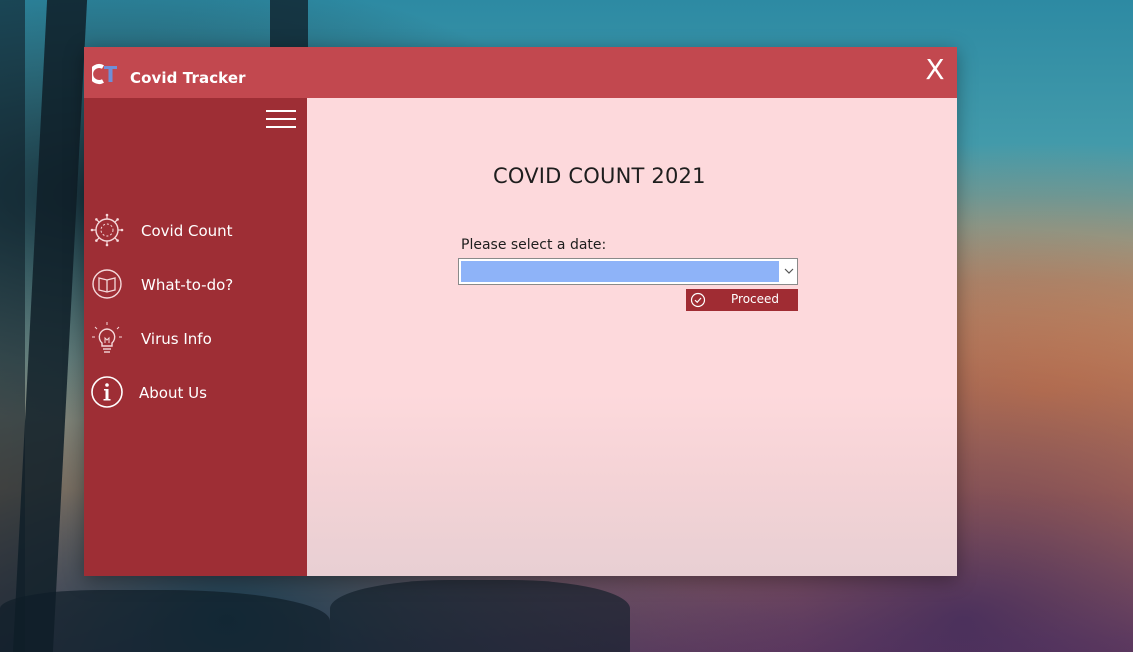 This screenshot has height=652, width=1133. What do you see at coordinates (698, 300) in the screenshot?
I see `check-circle-icon` at bounding box center [698, 300].